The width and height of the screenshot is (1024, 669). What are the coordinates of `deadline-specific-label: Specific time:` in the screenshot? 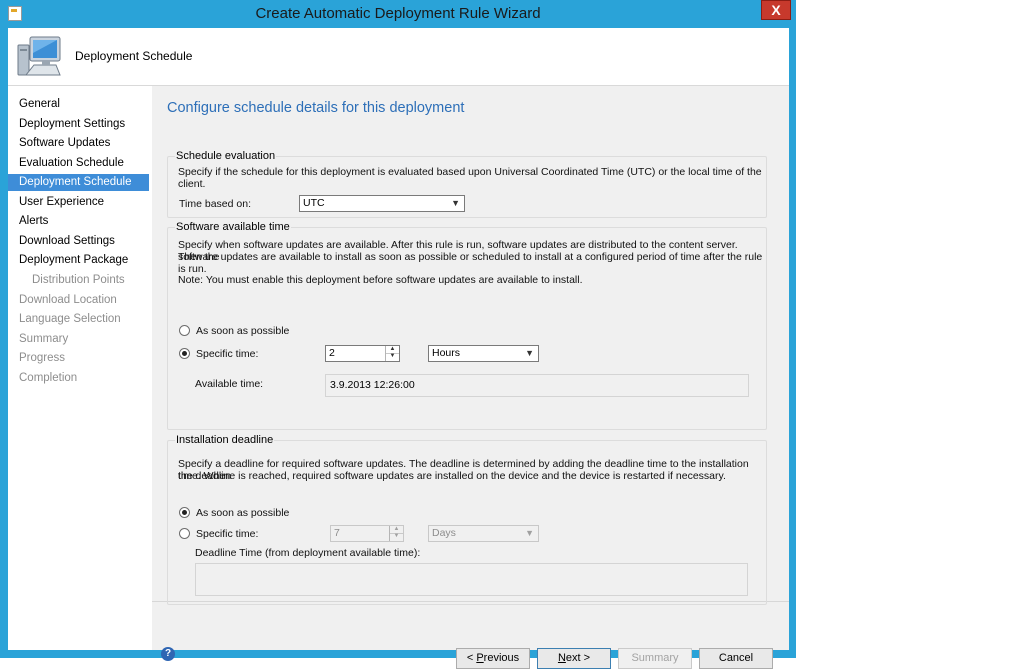 It's located at (227, 534).